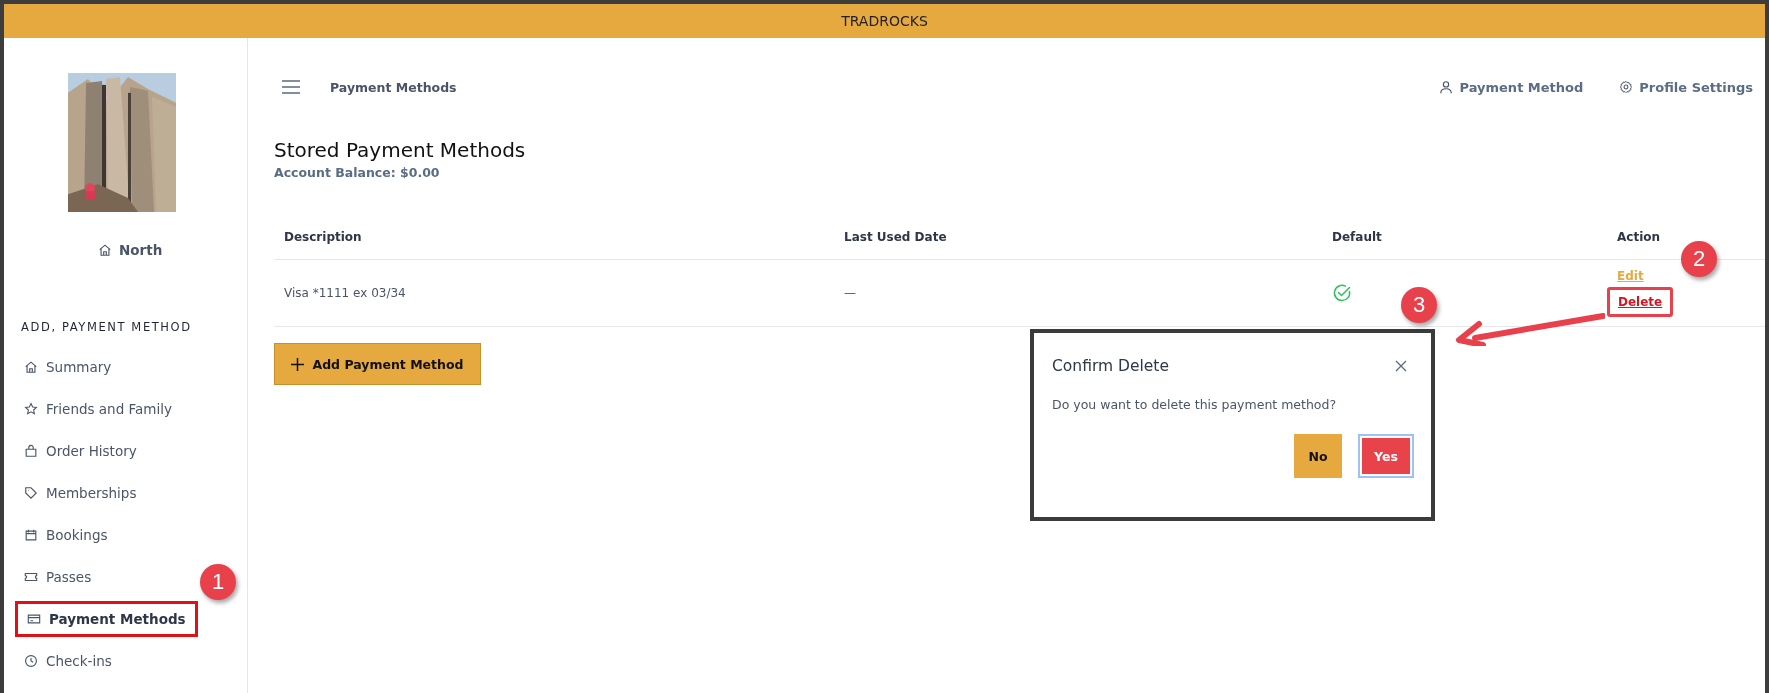  Describe the element at coordinates (106, 327) in the screenshot. I see `section-heading: ADD, PAYMENT METHOD` at that location.